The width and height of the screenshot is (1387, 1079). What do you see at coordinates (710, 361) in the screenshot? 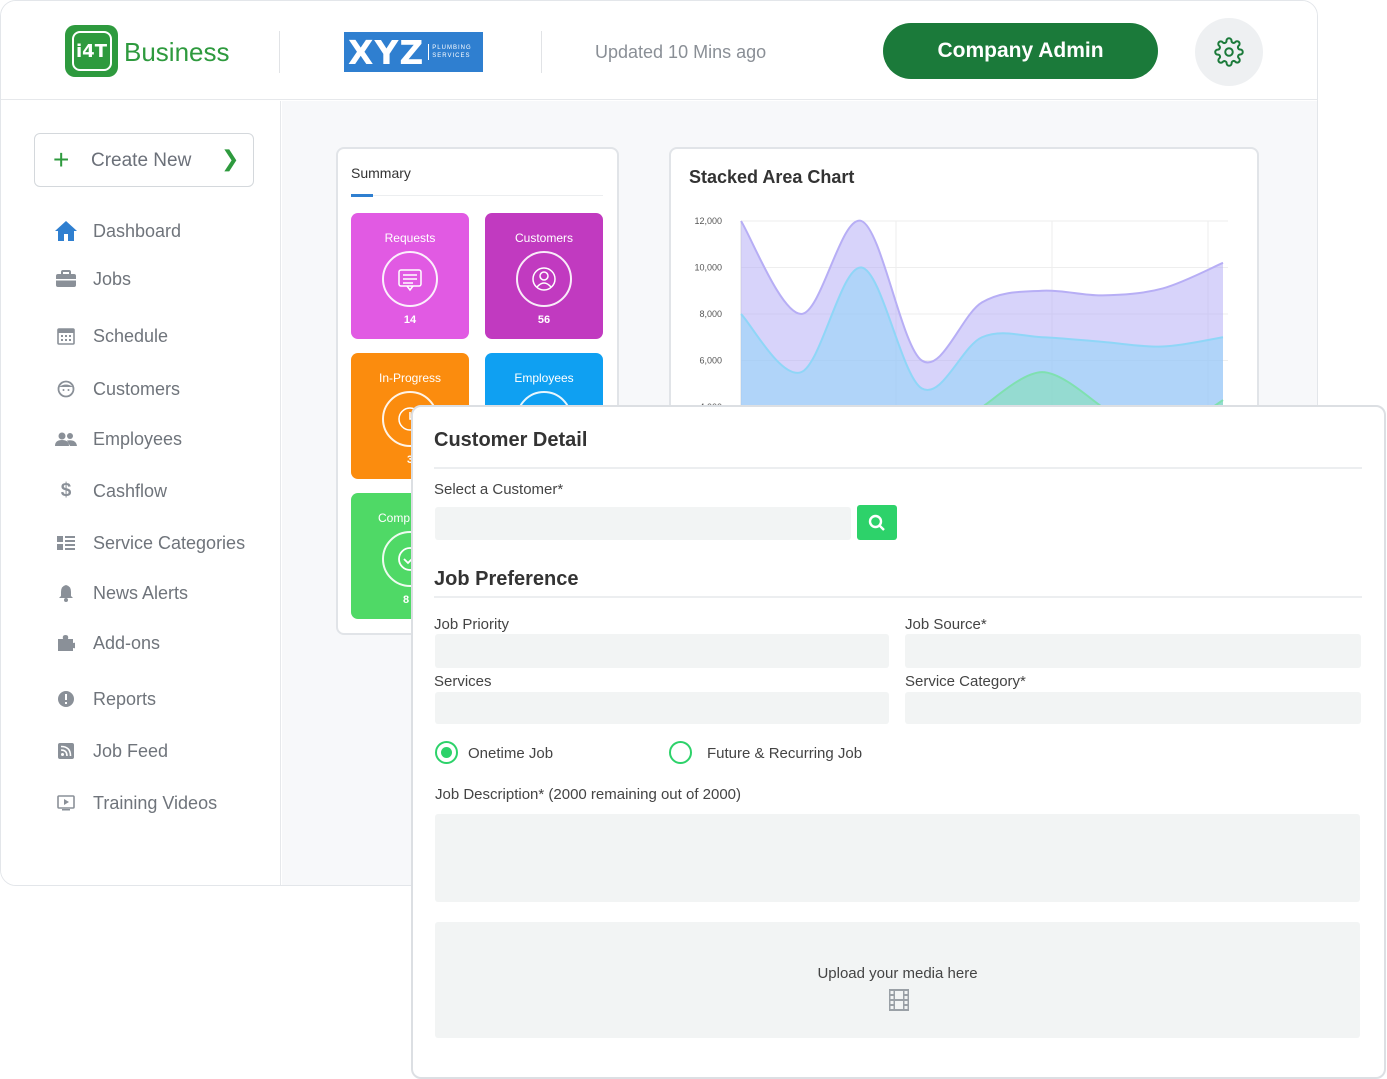
I see `y-tick-label: 6,000` at bounding box center [710, 361].